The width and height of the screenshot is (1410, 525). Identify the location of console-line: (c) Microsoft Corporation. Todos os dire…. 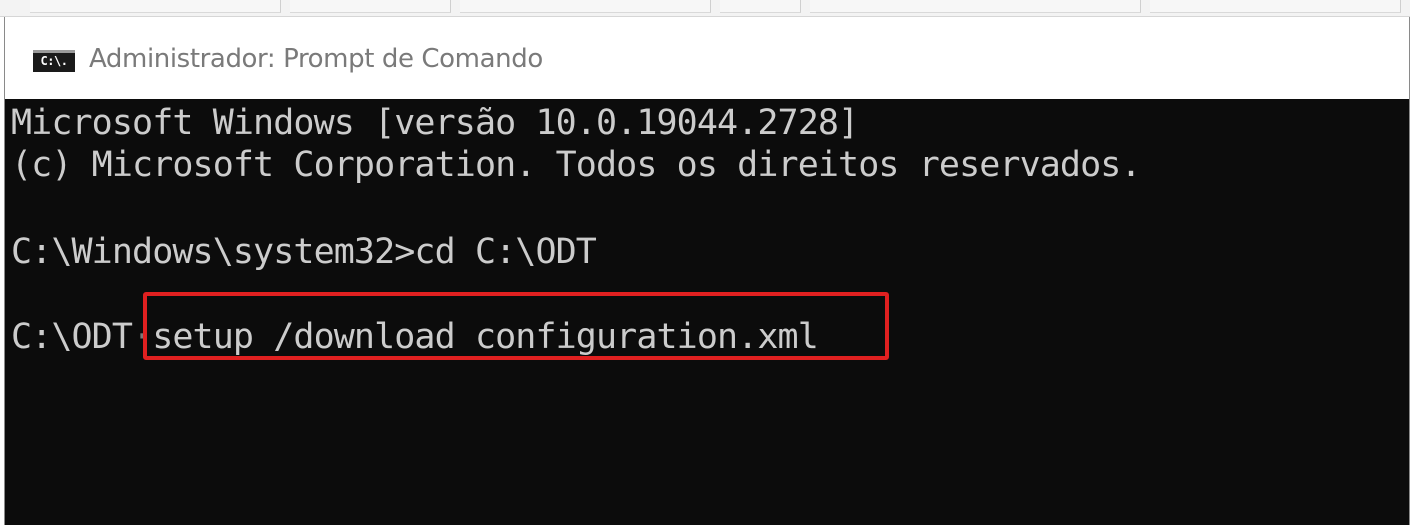
(576, 165).